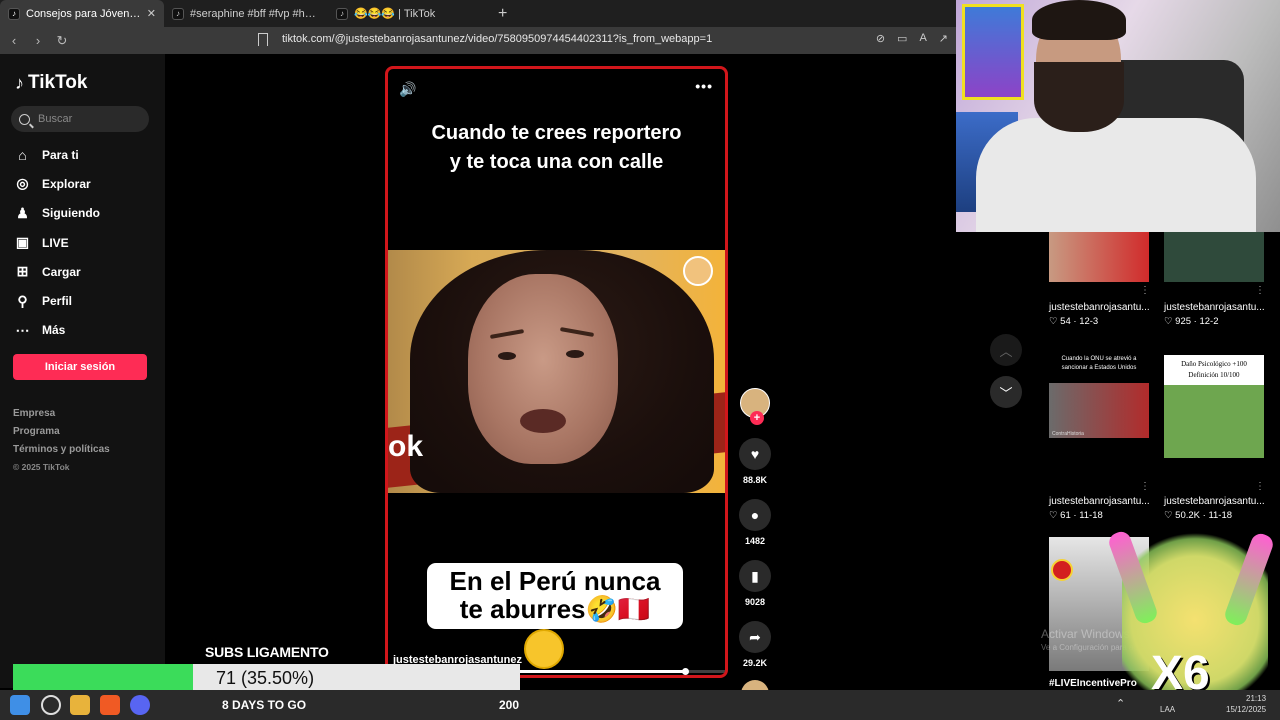 Image resolution: width=1280 pixels, height=720 pixels. I want to click on share-action: ➦ 29.2K, so click(755, 644).